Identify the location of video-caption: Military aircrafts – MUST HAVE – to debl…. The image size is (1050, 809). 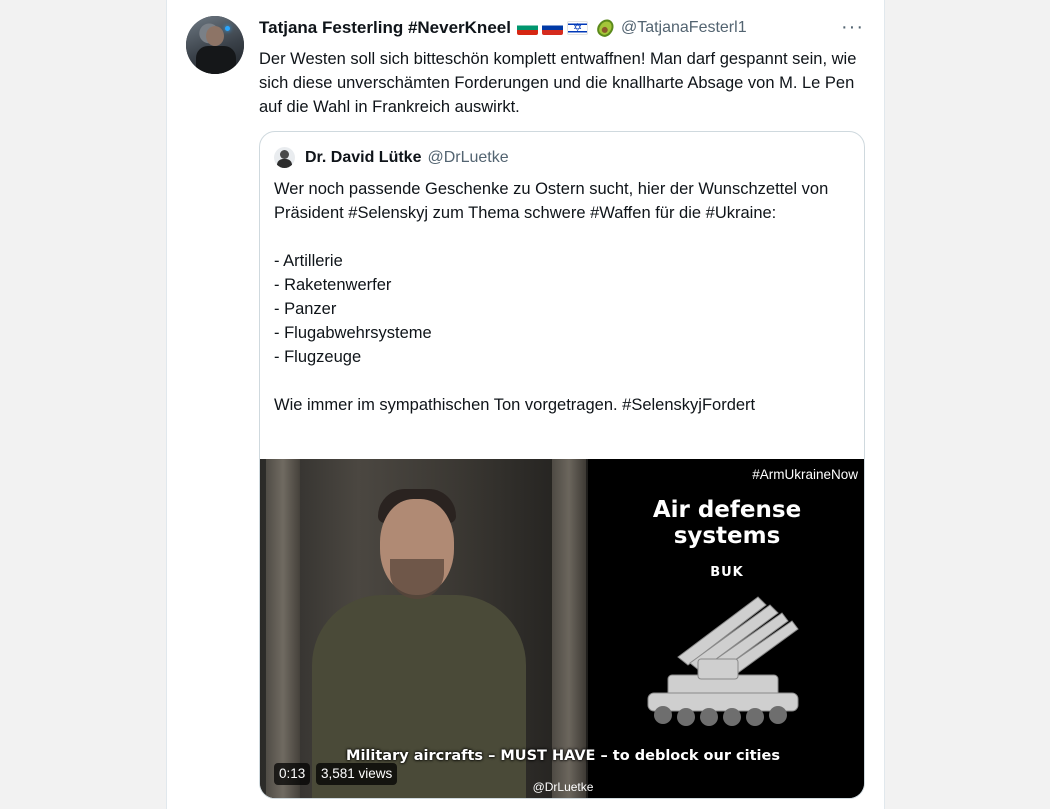
(563, 756).